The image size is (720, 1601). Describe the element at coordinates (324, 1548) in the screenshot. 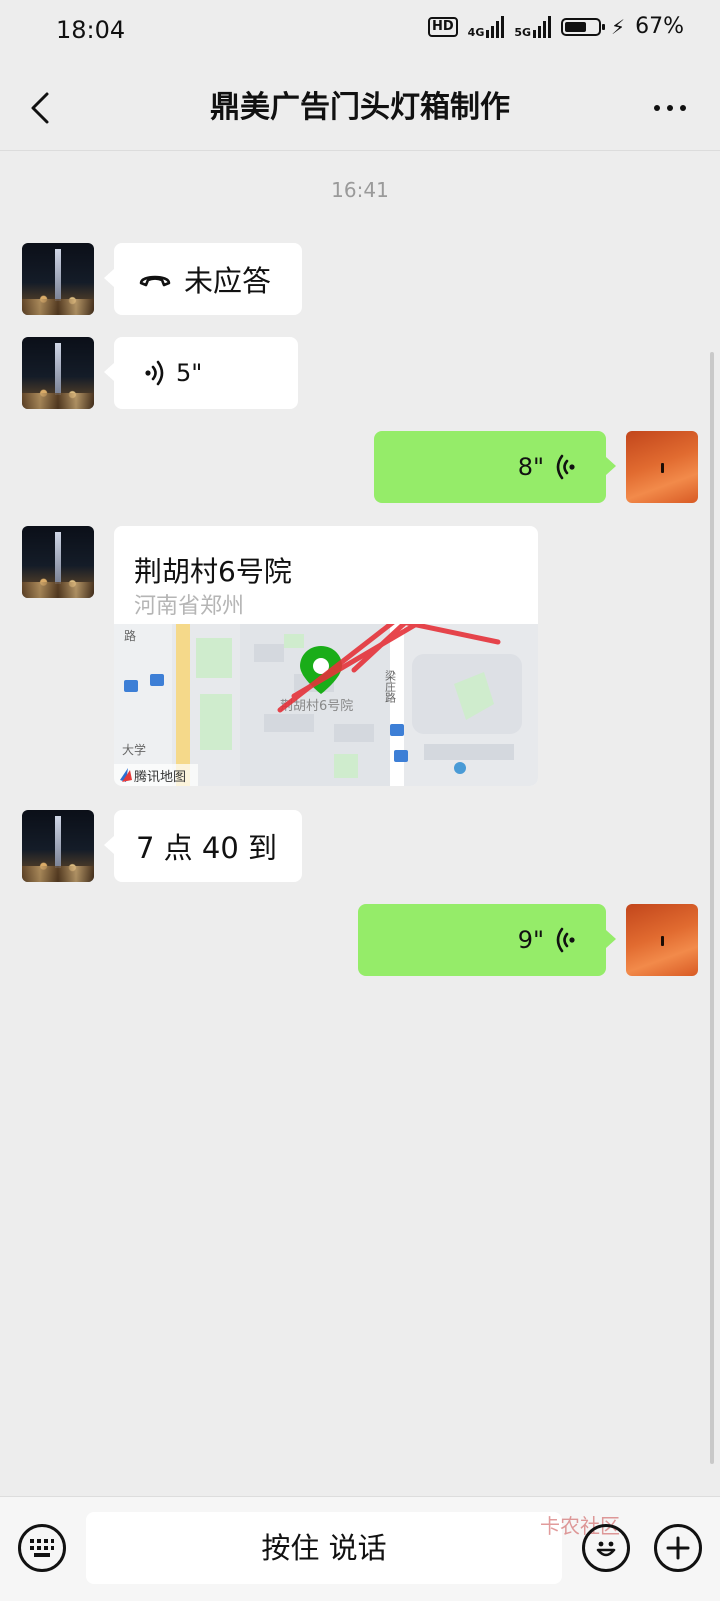

I see `hold-to-talk-button: 按住 说话` at that location.